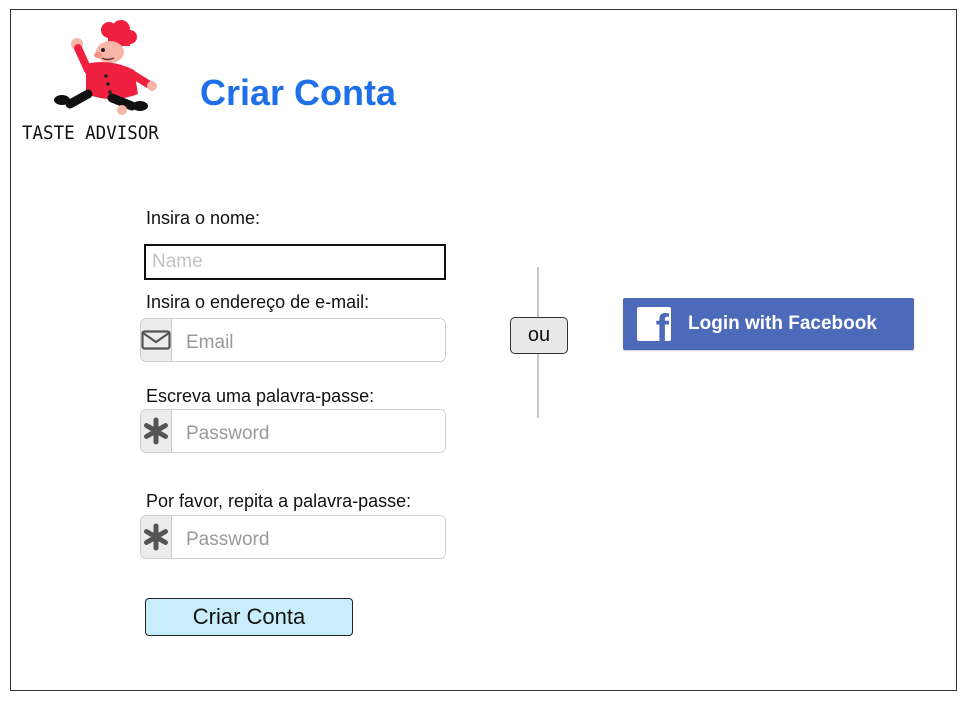  I want to click on repeat-password-field, so click(293, 537).